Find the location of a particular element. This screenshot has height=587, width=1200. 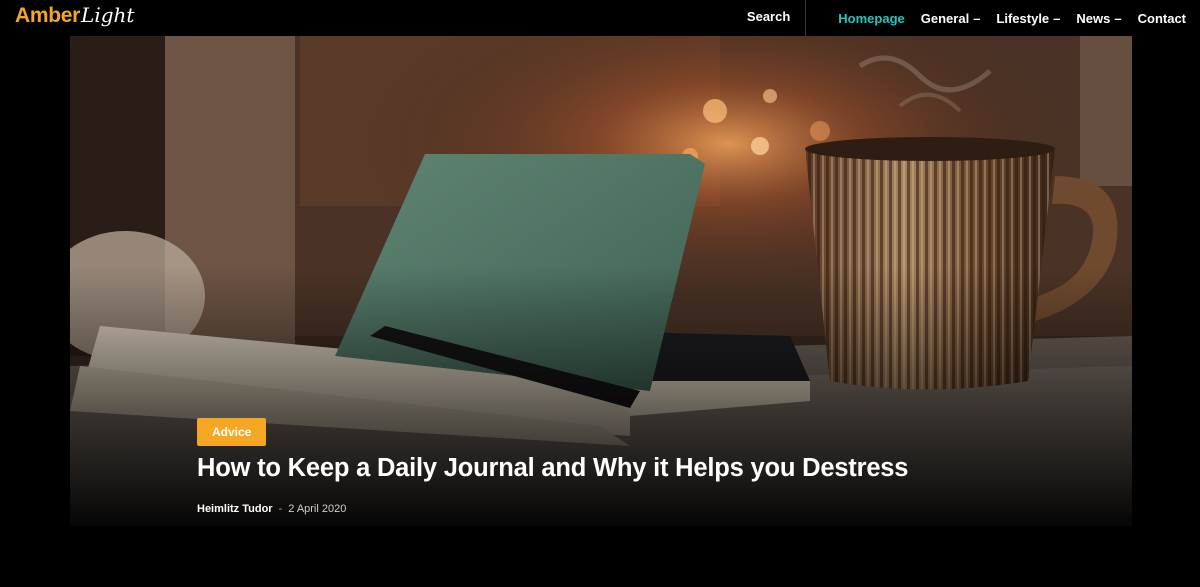

nav-item-homepage: Homepage is located at coordinates (871, 18).